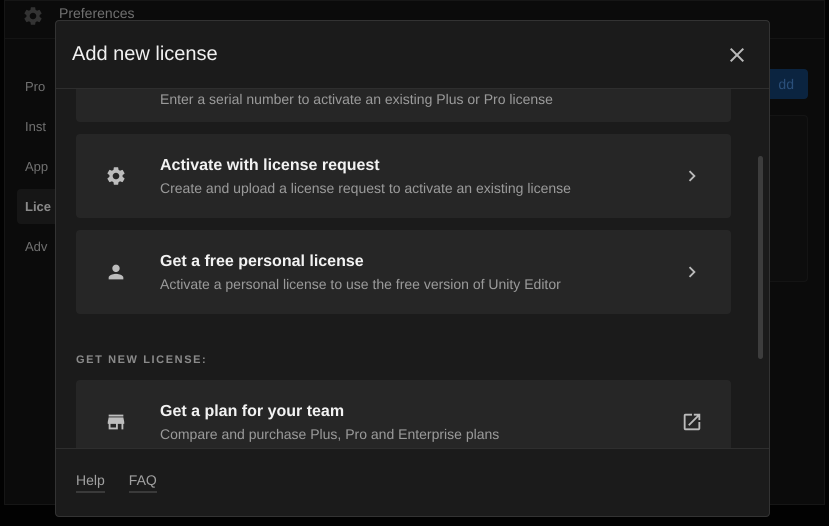  Describe the element at coordinates (96, 13) in the screenshot. I see `window-title: Preferences` at that location.